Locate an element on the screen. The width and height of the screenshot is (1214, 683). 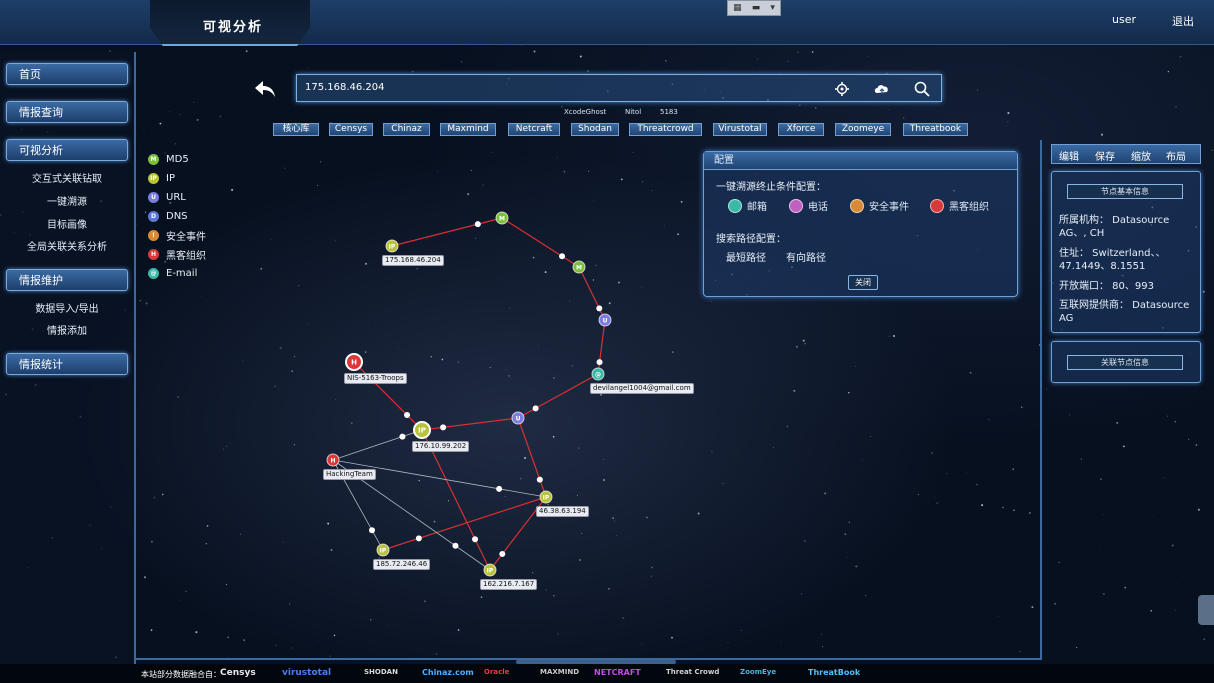
footer-logo-zoomeye: ZoomEye is located at coordinates (758, 672).